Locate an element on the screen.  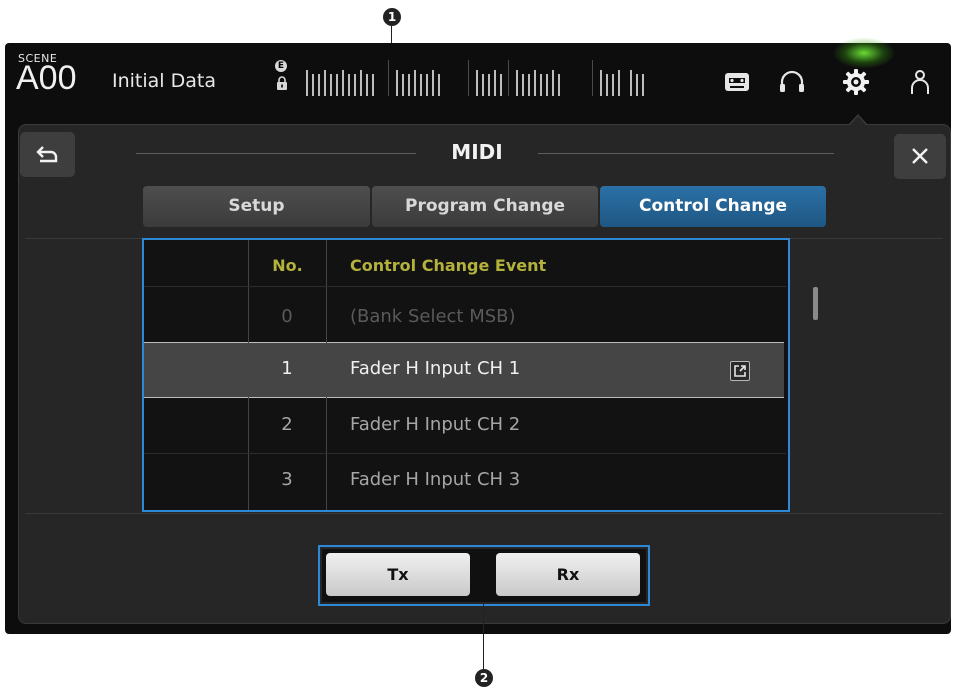
title-divider-left is located at coordinates (276, 153).